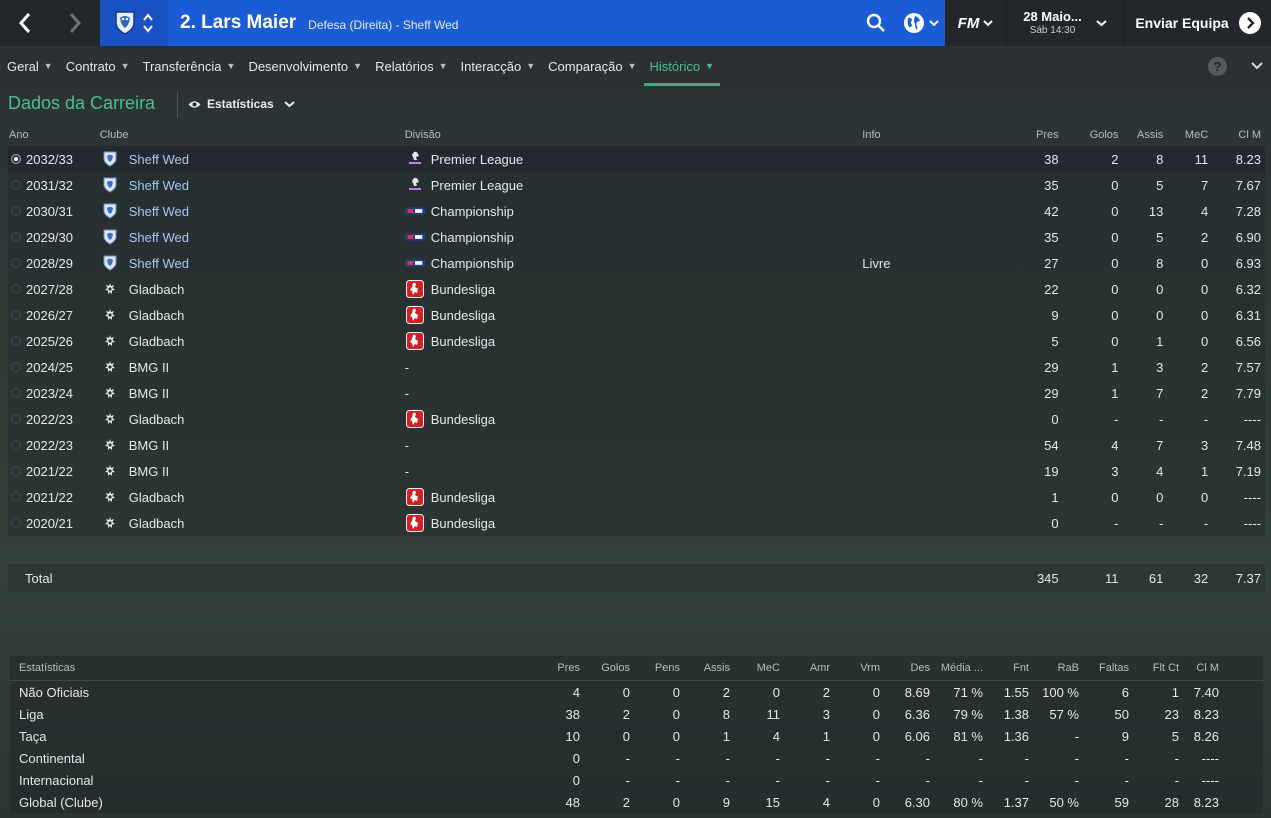 Image resolution: width=1271 pixels, height=818 pixels. What do you see at coordinates (636, 445) in the screenshot?
I see `career-row: 2022/23 BMG II - 54 4 7 3 7.48` at bounding box center [636, 445].